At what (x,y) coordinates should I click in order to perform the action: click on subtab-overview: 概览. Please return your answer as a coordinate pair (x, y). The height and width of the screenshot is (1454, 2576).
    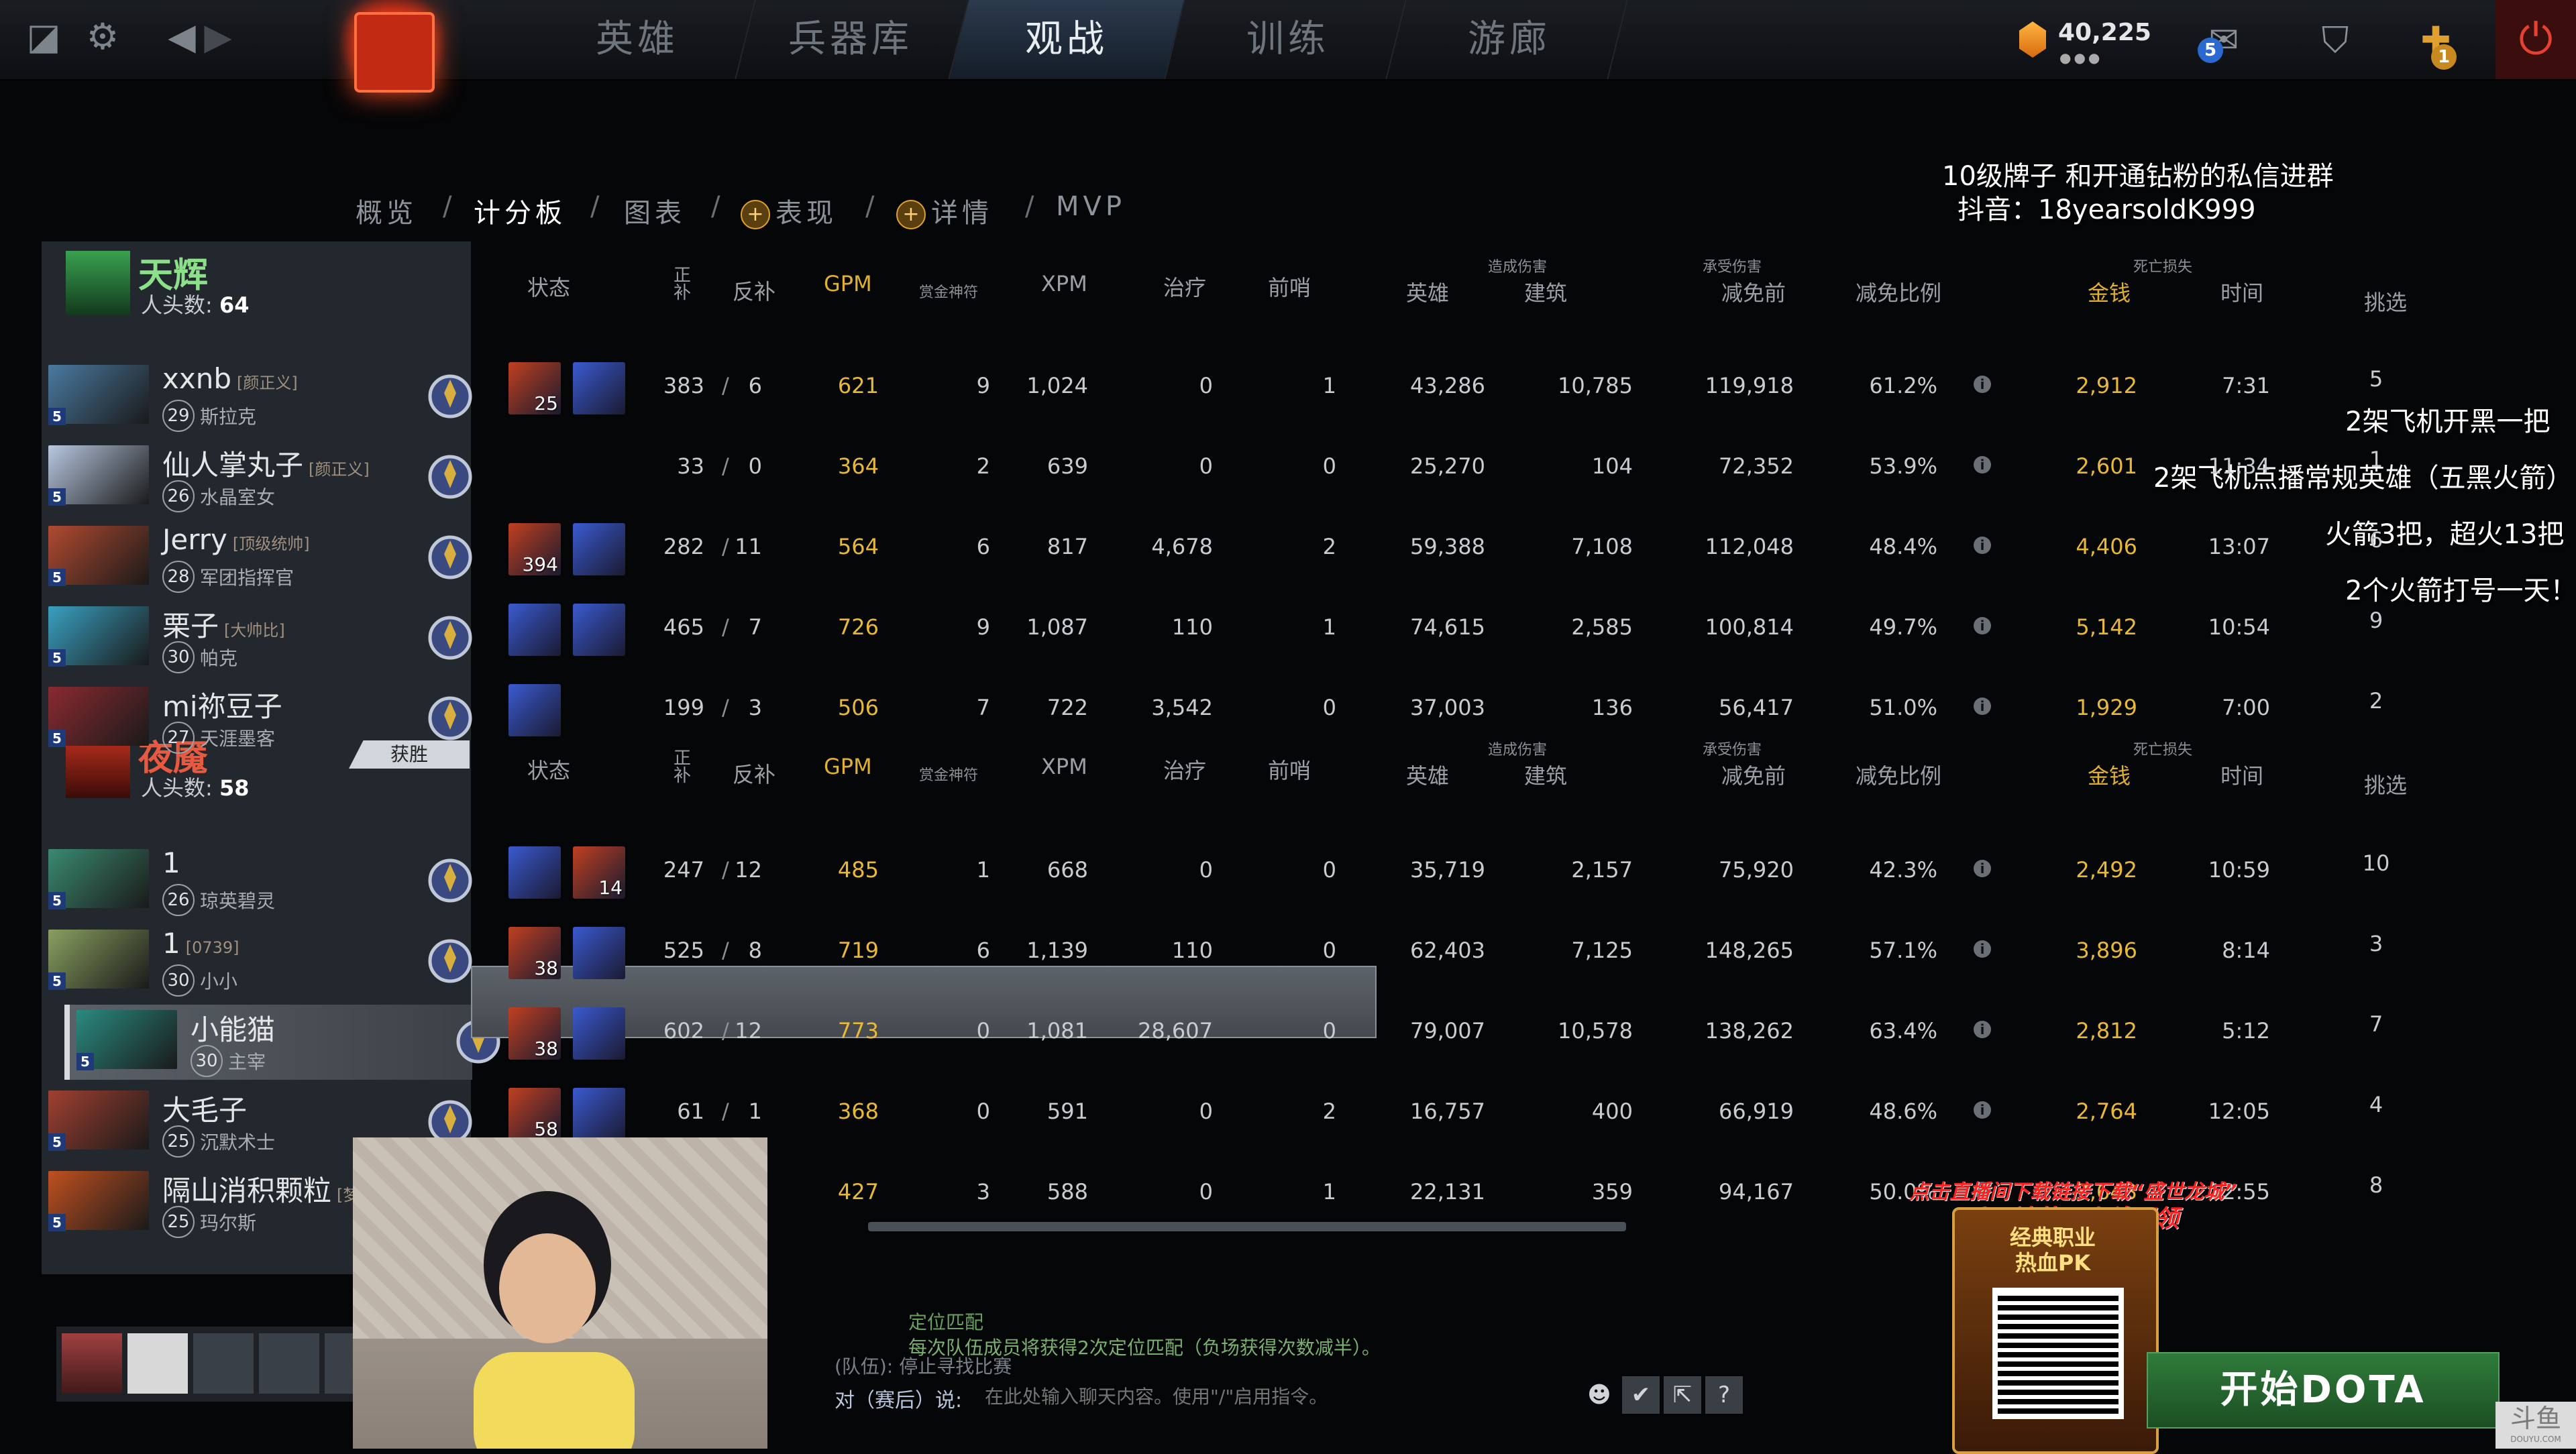
    Looking at the image, I should click on (386, 210).